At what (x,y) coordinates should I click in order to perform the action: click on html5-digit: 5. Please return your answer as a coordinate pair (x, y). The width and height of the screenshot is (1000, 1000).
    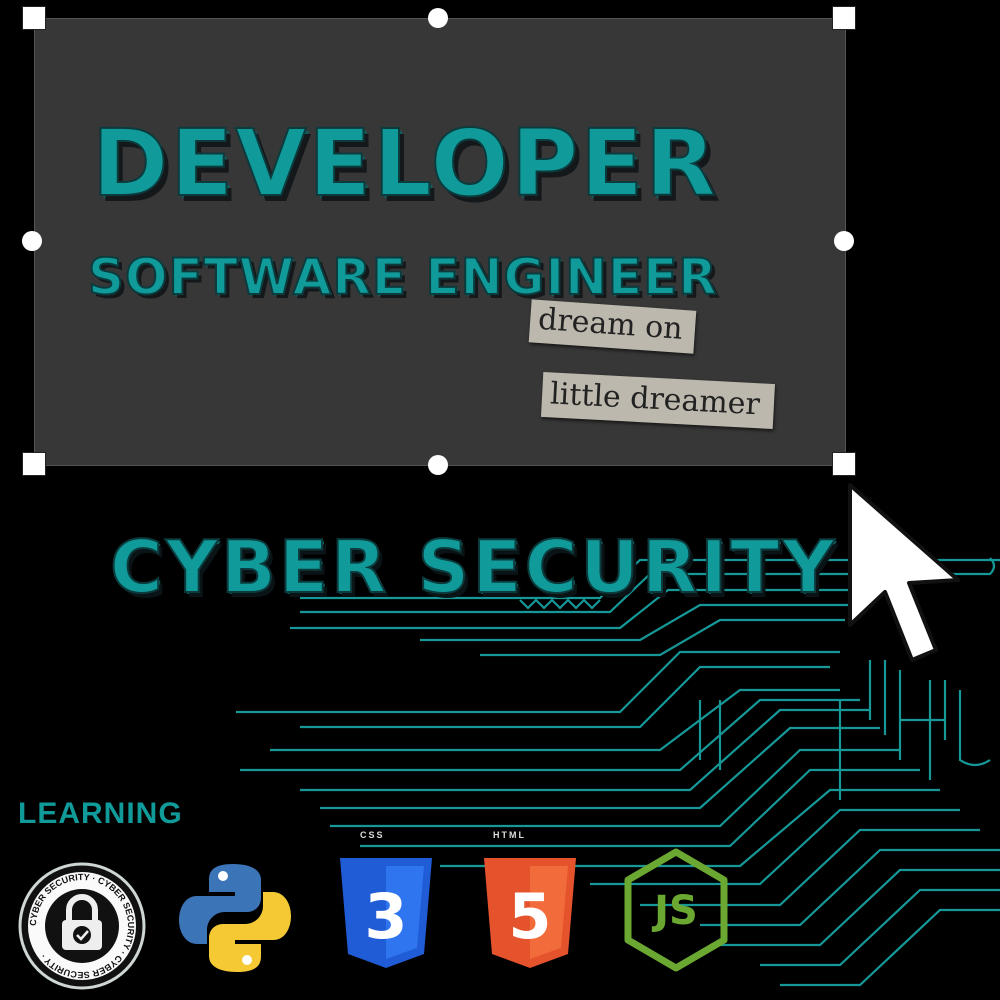
    Looking at the image, I should click on (529, 916).